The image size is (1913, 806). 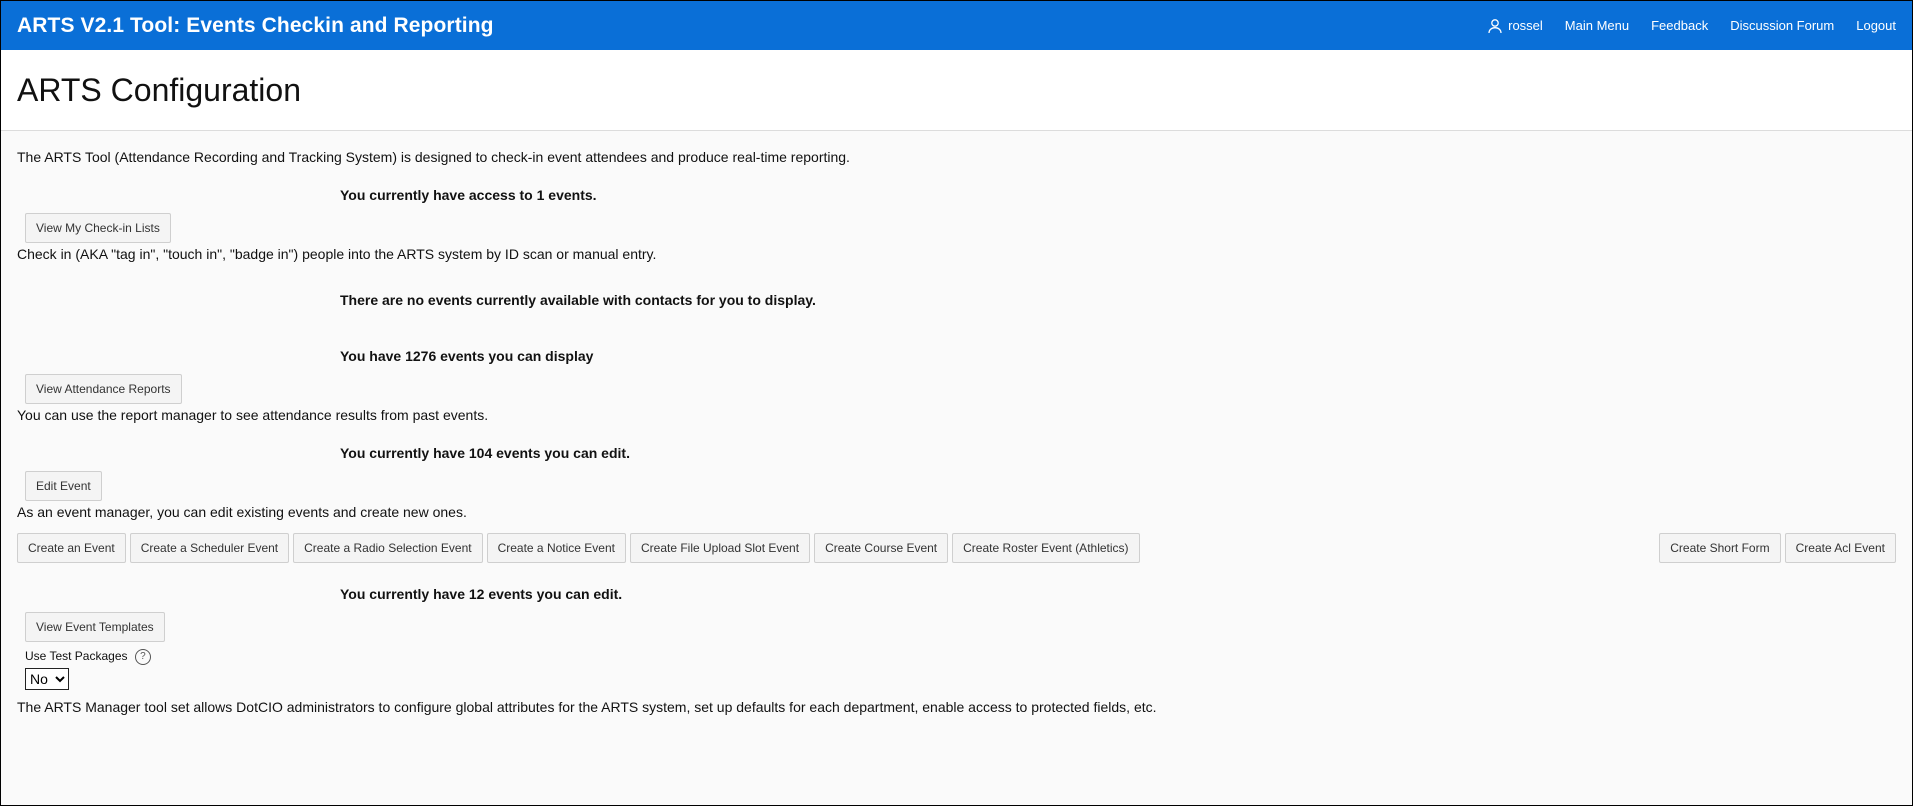 What do you see at coordinates (159, 89) in the screenshot?
I see `page-title: ARTS Configuration` at bounding box center [159, 89].